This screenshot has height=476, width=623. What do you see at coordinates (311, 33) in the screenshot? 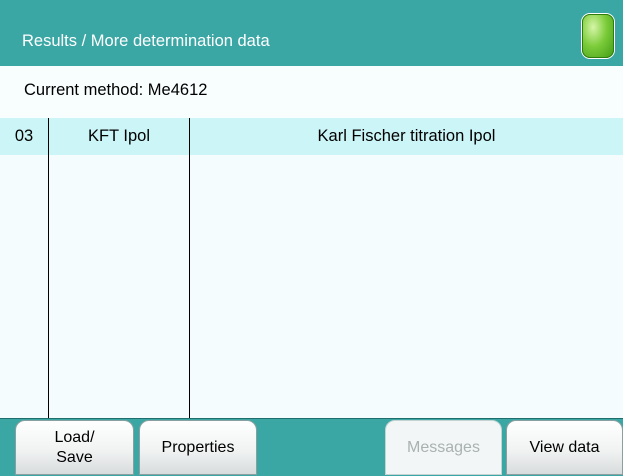
I see `title-bar: Results / More determination data` at bounding box center [311, 33].